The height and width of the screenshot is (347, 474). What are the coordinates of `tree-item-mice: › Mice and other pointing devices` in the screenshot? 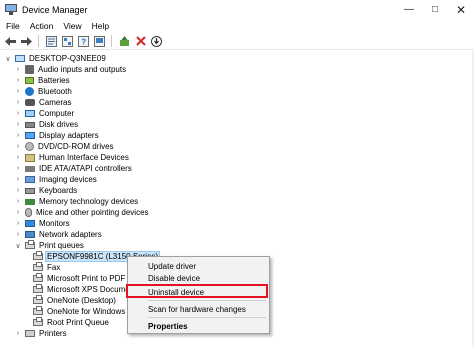 It's located at (82, 212).